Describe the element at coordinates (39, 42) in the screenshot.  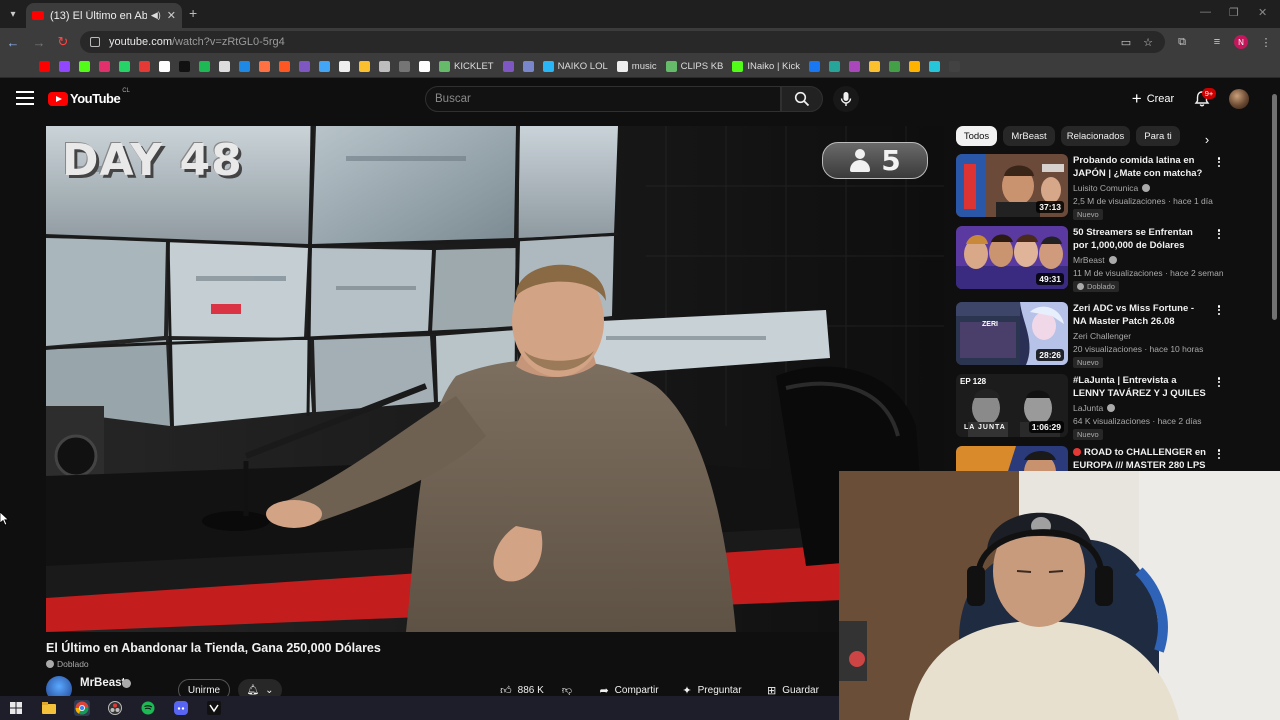
I see `forward-arrow-icon: →` at that location.